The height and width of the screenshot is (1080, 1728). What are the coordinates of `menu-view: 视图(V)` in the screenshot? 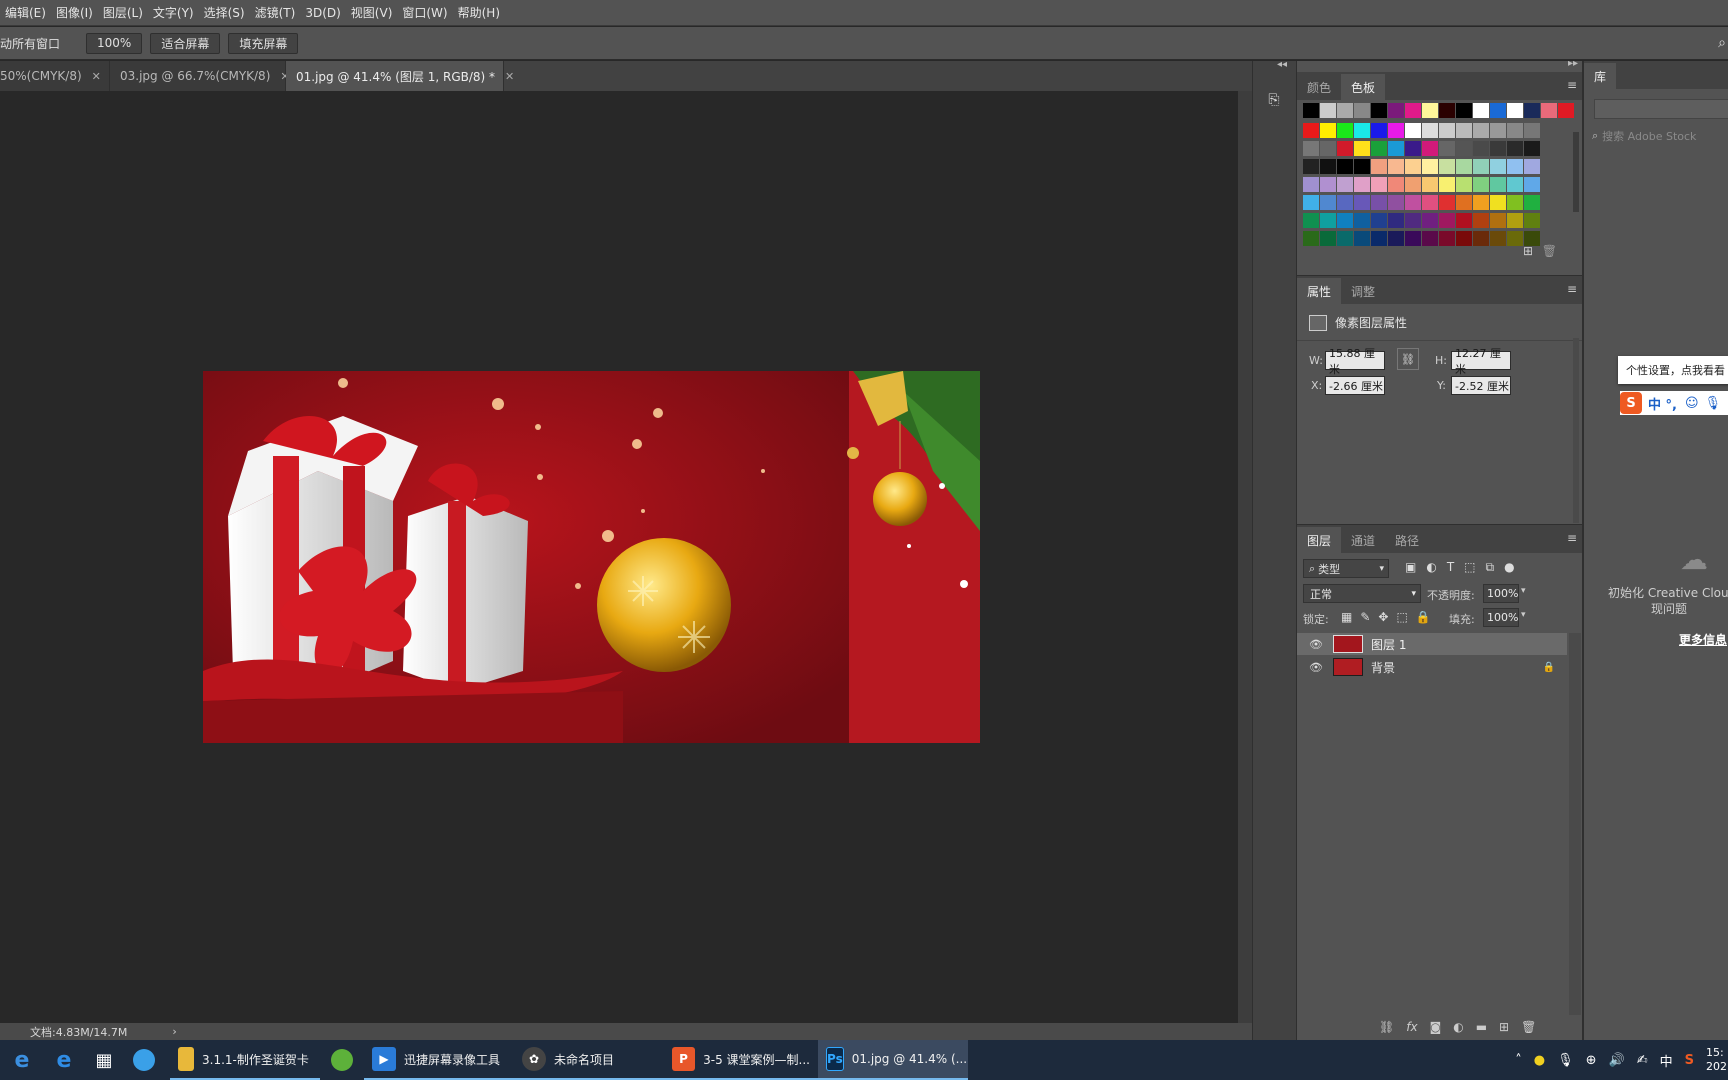 It's located at (372, 12).